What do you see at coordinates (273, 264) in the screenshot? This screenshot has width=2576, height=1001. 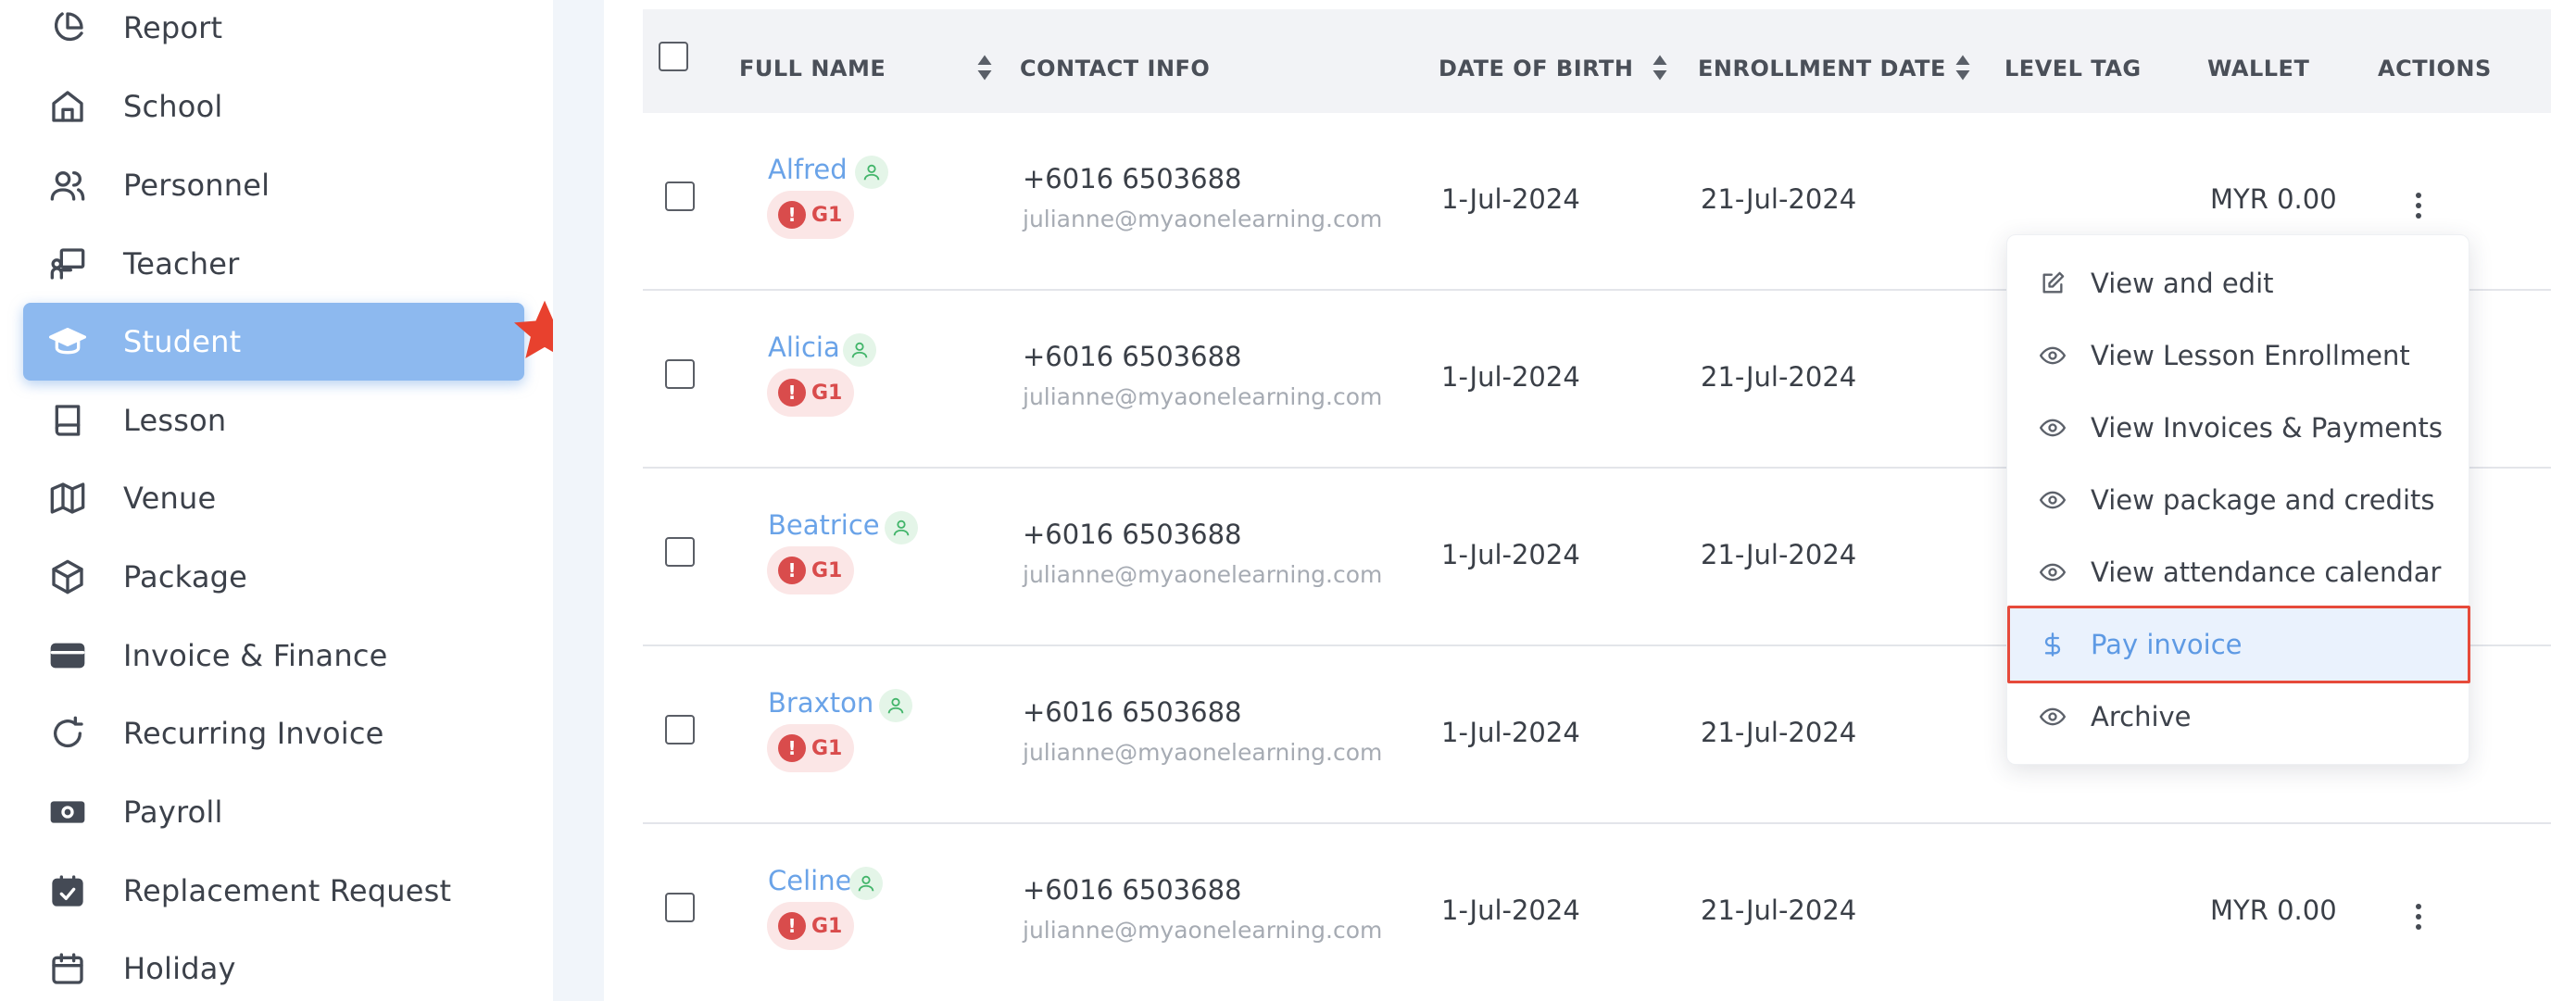 I see `sidebar-item-teacher: Teacher` at bounding box center [273, 264].